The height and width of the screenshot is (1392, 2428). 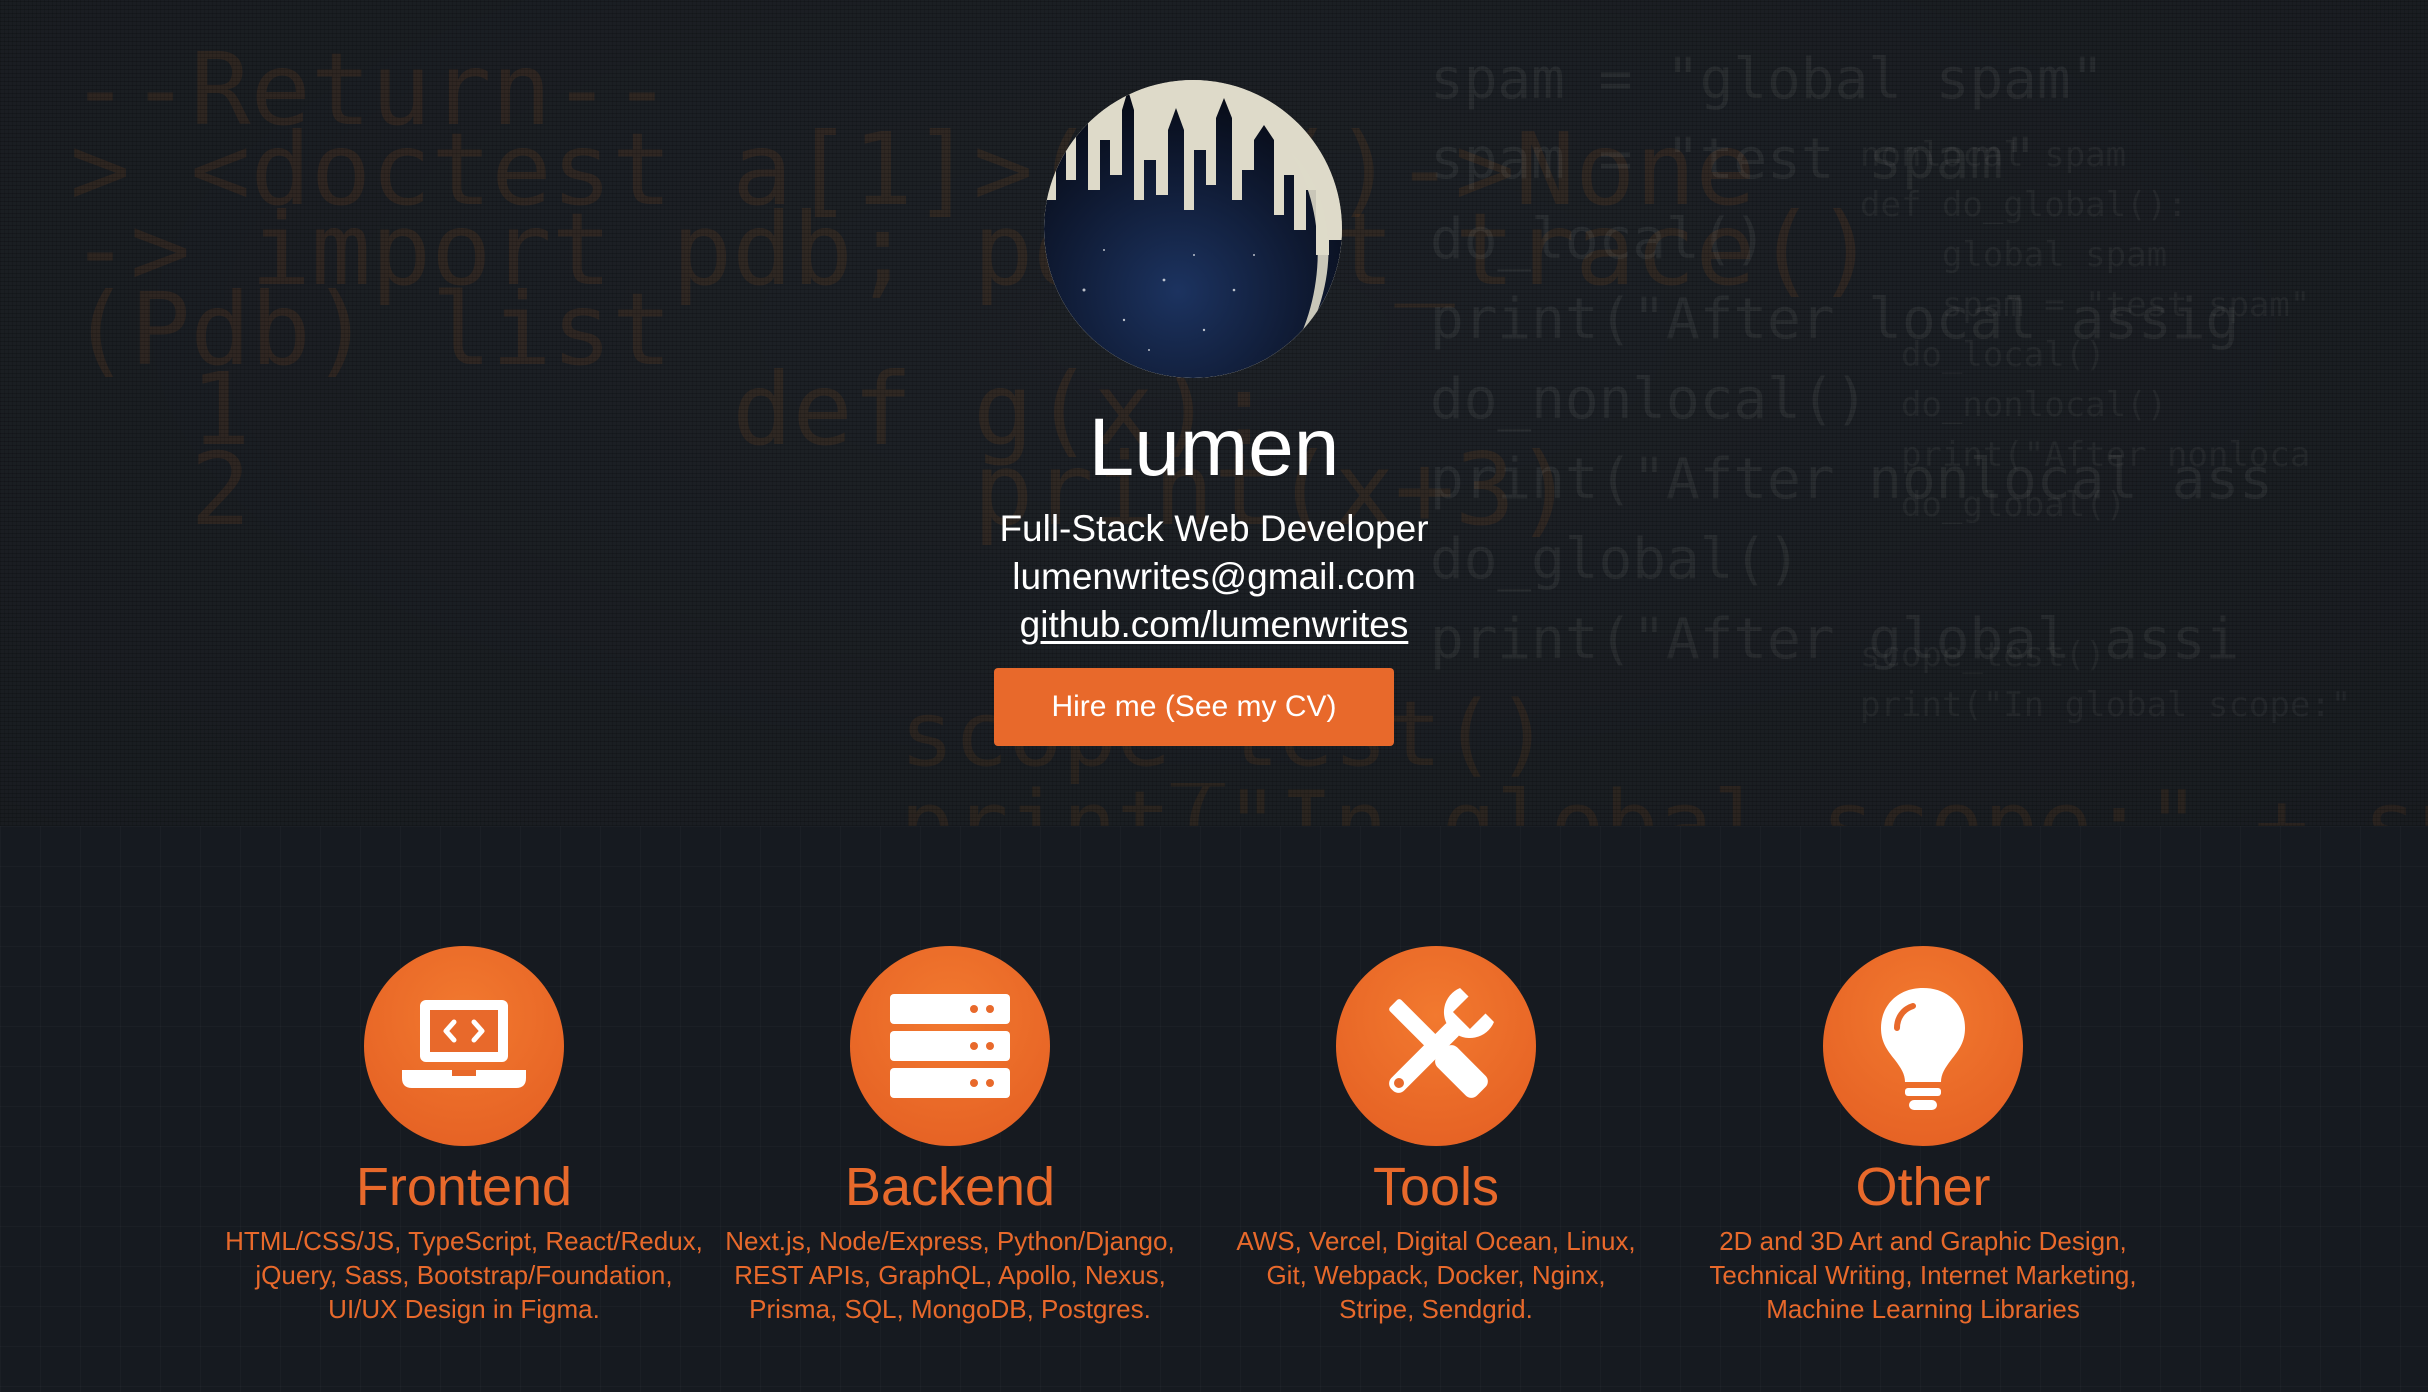 What do you see at coordinates (1436, 1046) in the screenshot?
I see `tools-icon` at bounding box center [1436, 1046].